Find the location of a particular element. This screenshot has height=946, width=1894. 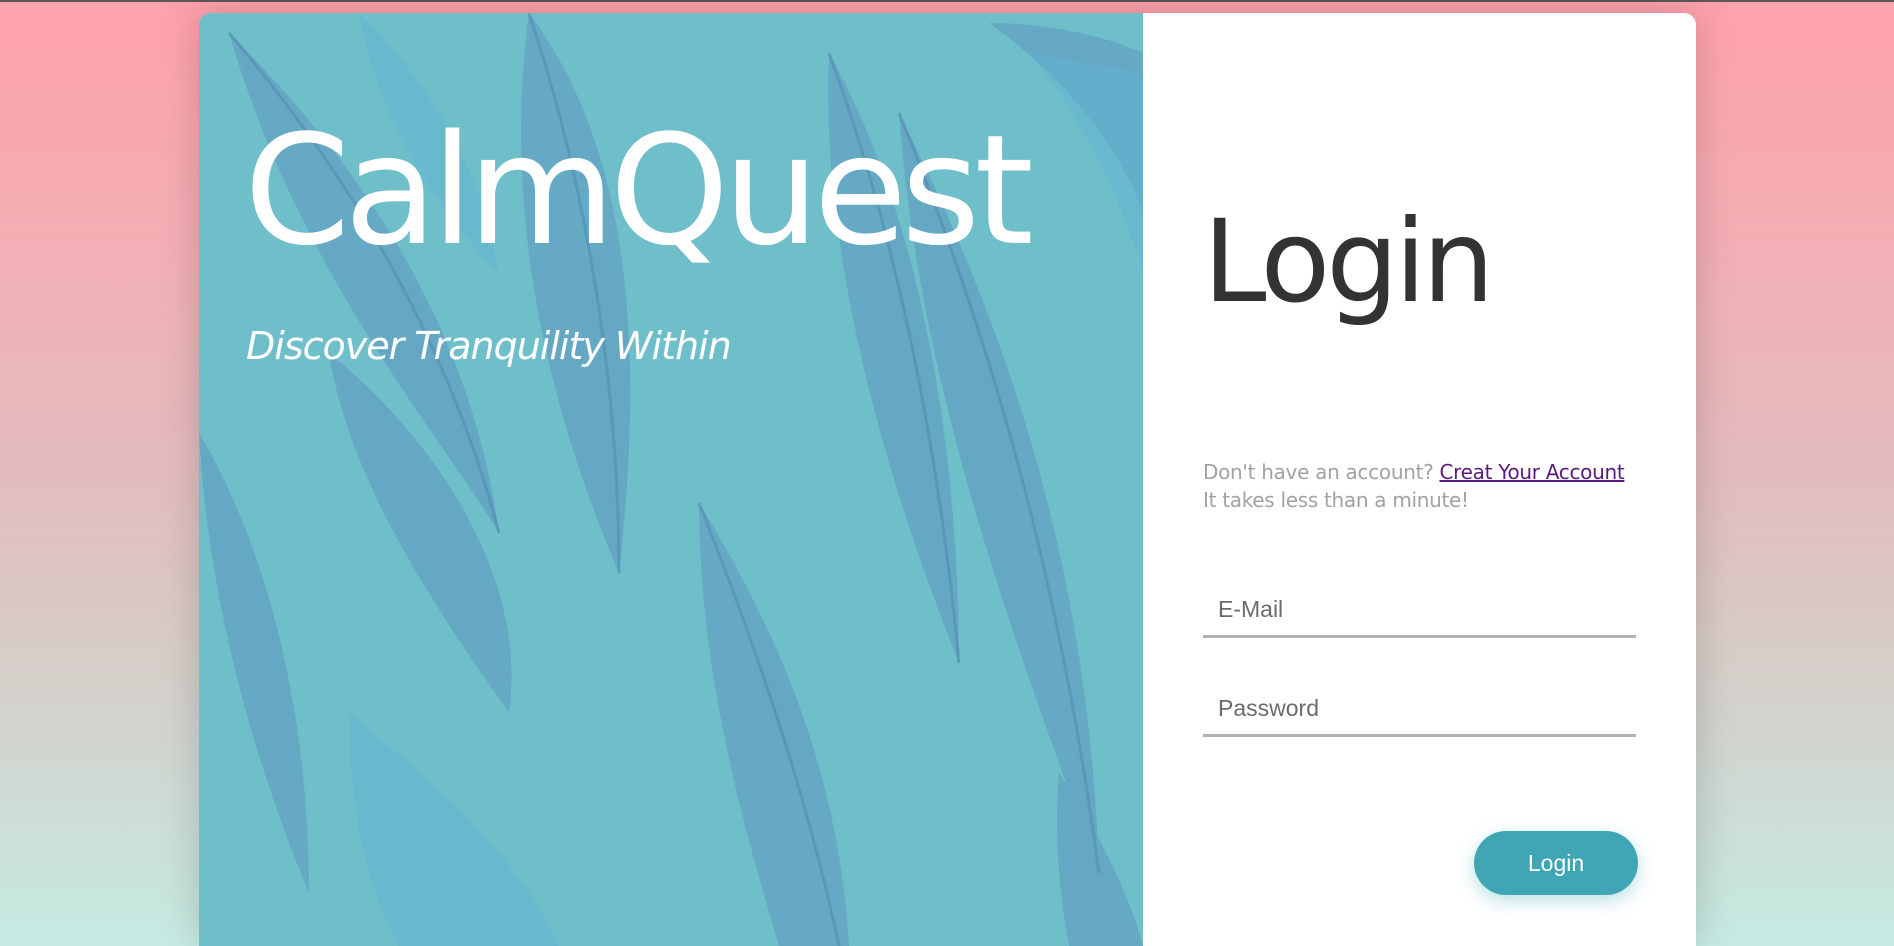

signup-prompt-text: Don't have an account? is located at coordinates (1318, 472).